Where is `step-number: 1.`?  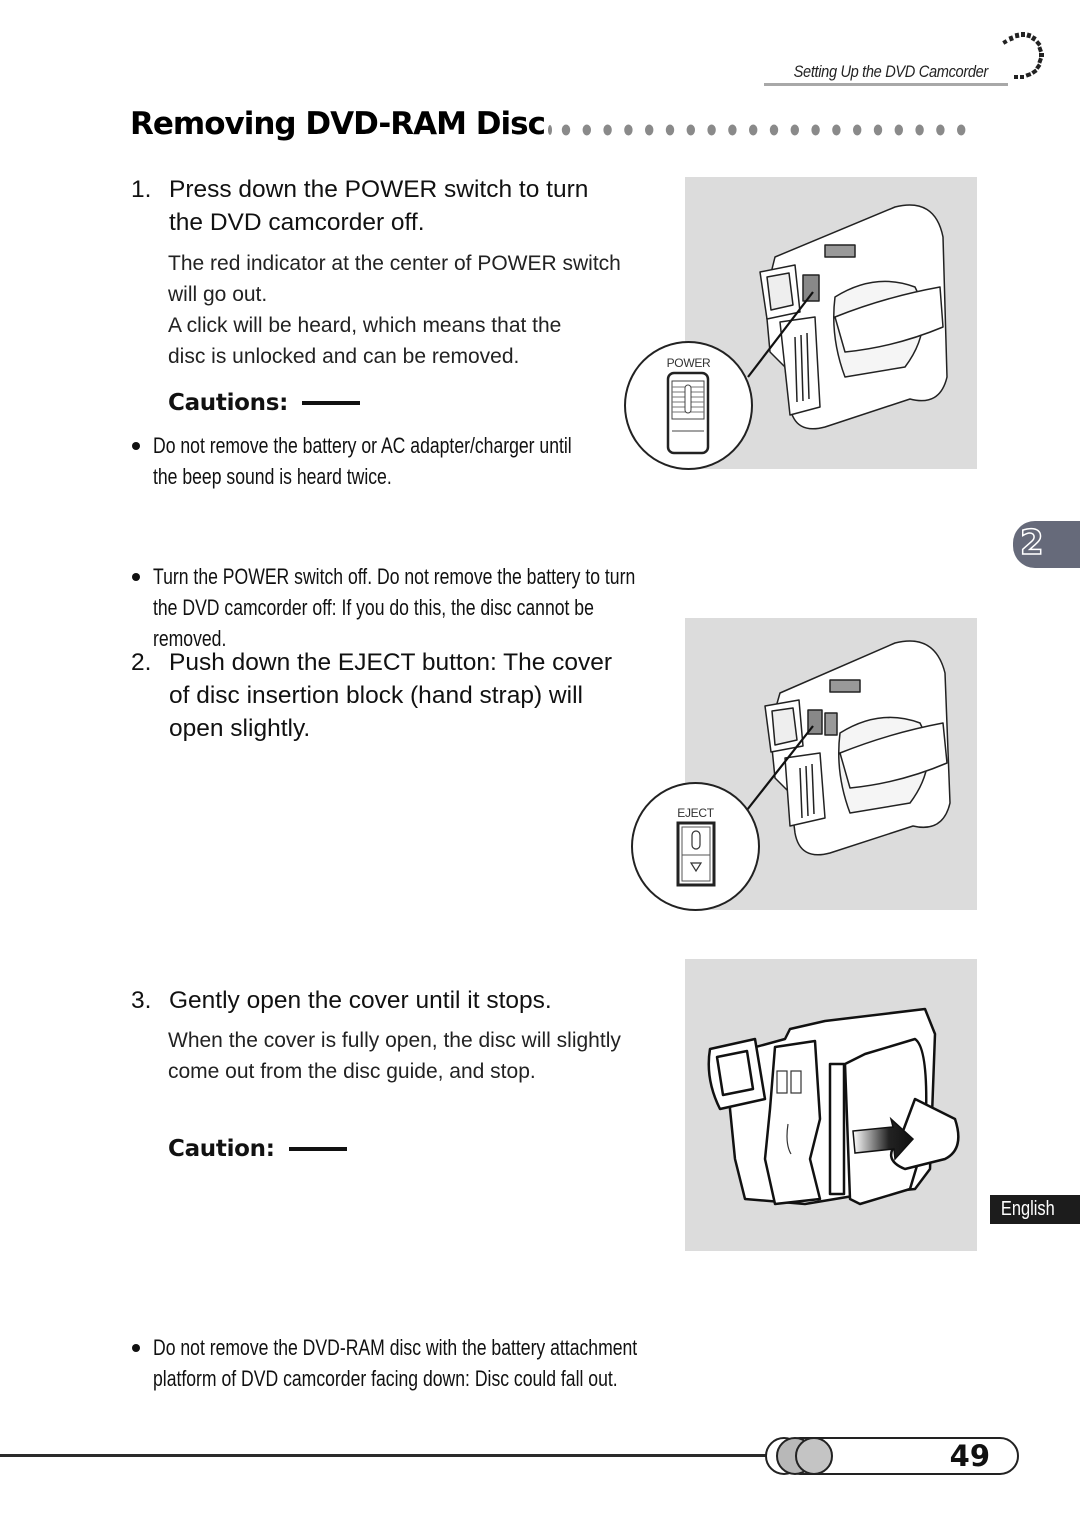 step-number: 1. is located at coordinates (141, 189).